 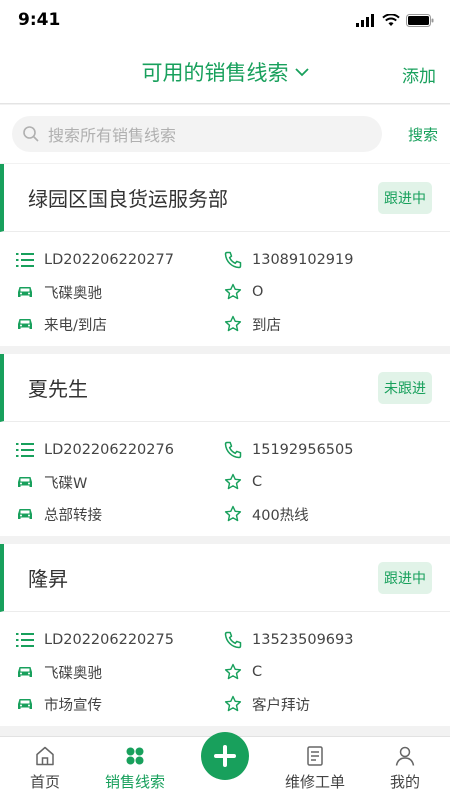 I want to click on tab-home: 首页, so click(x=45, y=768).